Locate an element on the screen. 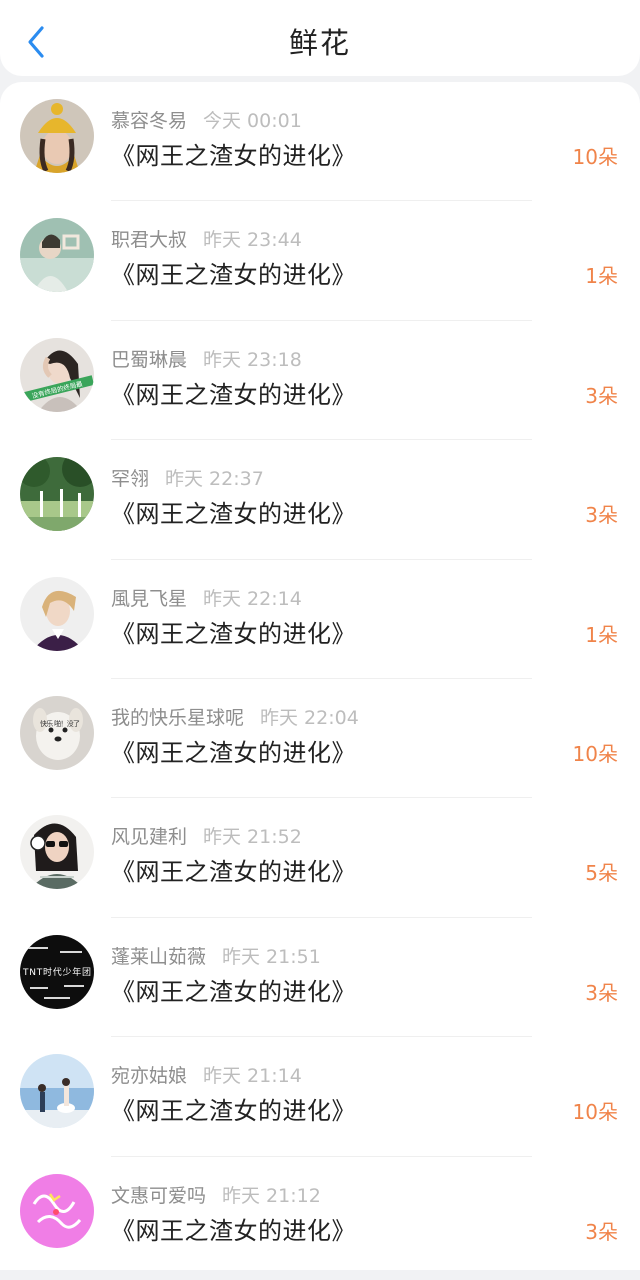 The image size is (640, 1280). avatar: 快乐 啪！没了 is located at coordinates (57, 732).